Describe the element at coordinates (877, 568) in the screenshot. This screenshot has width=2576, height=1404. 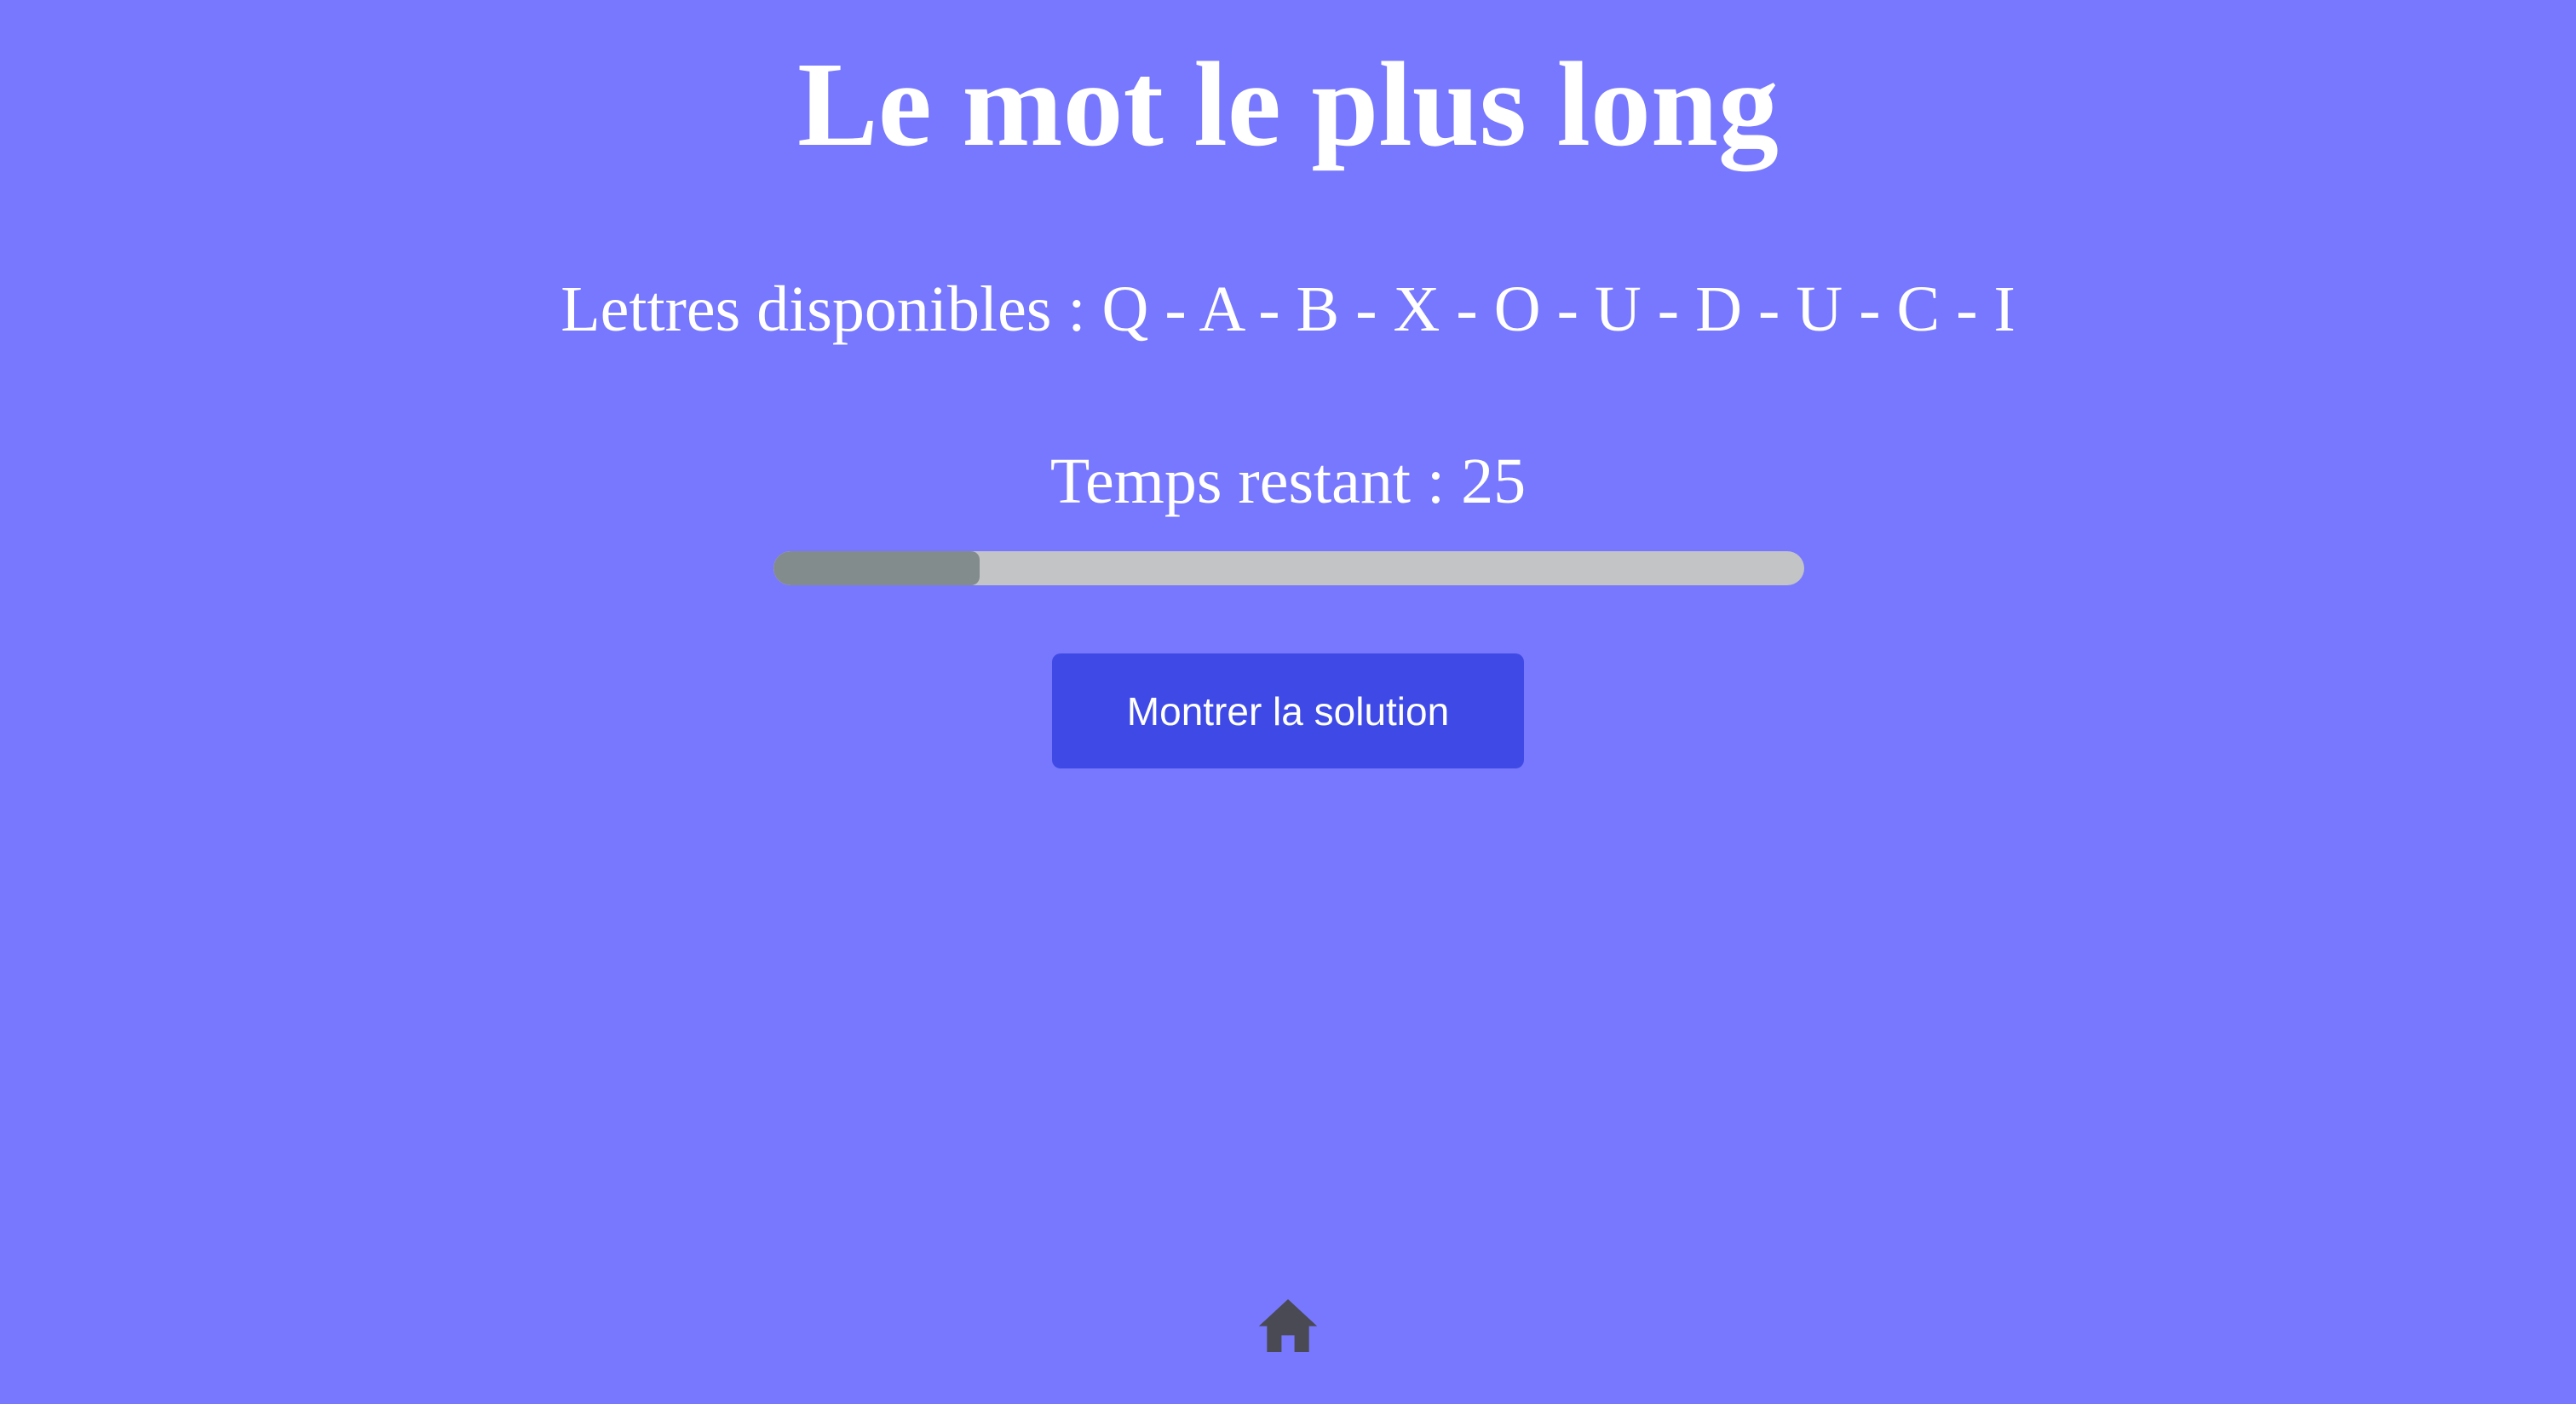
I see `timer-progress-fill` at that location.